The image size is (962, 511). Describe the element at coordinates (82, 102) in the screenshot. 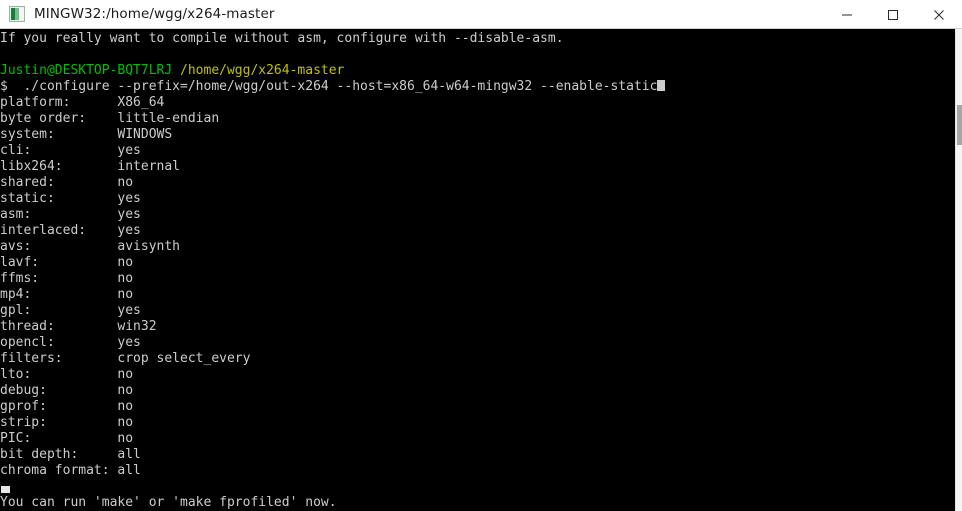

I see `terminal-config-row: platform: X86_64` at that location.